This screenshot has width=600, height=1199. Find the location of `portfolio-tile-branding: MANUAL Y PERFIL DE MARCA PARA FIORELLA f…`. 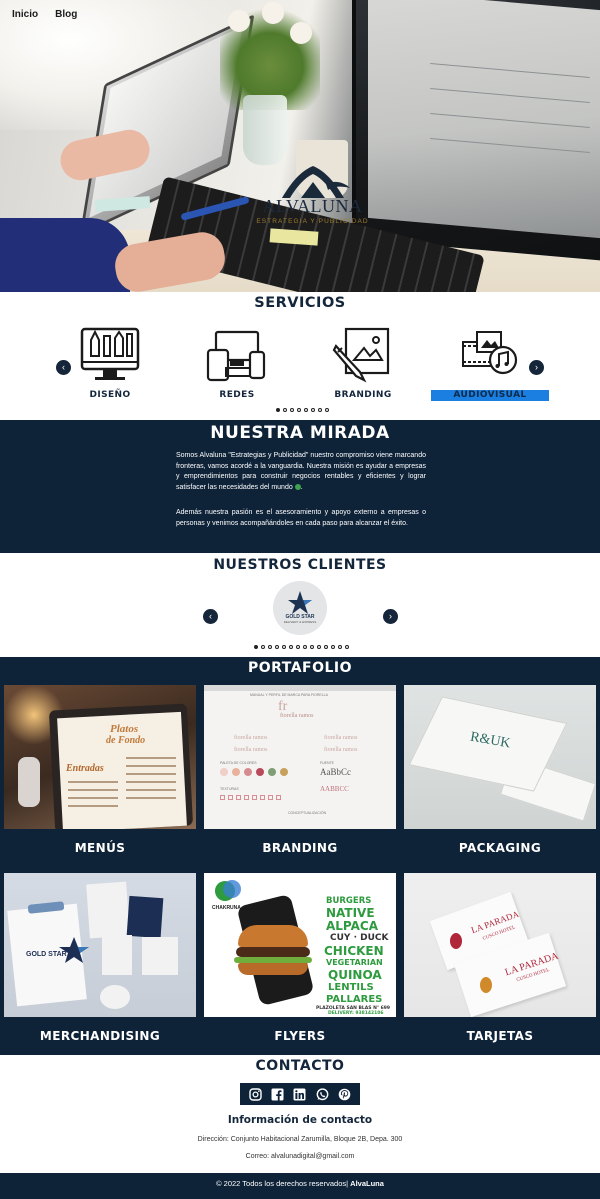

portfolio-tile-branding: MANUAL Y PERFIL DE MARCA PARA FIORELLA f… is located at coordinates (300, 757).